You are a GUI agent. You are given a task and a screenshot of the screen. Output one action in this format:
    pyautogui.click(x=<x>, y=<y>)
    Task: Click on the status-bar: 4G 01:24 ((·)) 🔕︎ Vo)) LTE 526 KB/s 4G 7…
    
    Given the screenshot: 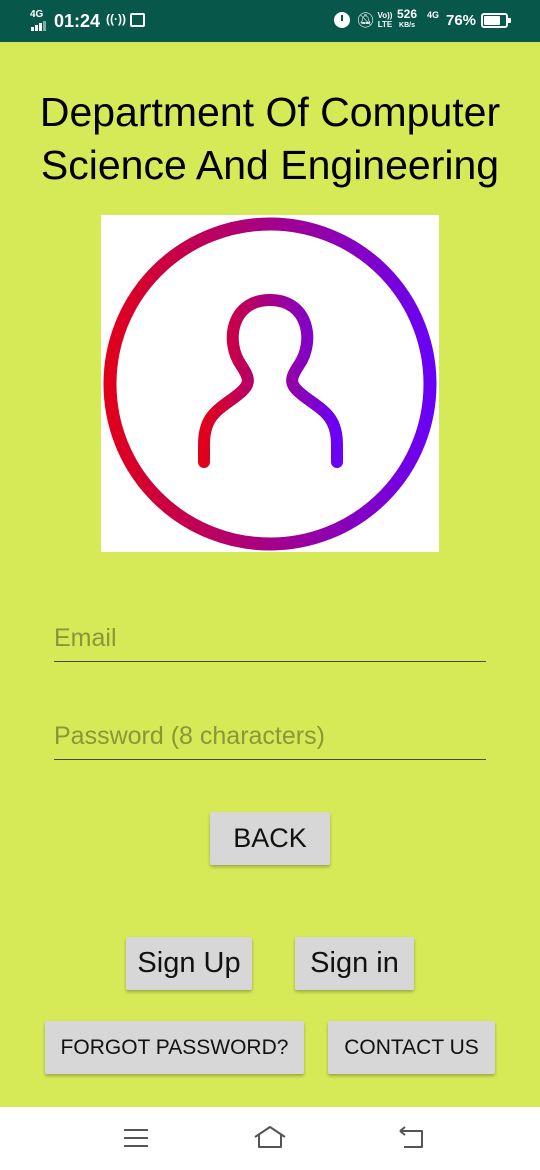 What is the action you would take?
    pyautogui.click(x=270, y=21)
    